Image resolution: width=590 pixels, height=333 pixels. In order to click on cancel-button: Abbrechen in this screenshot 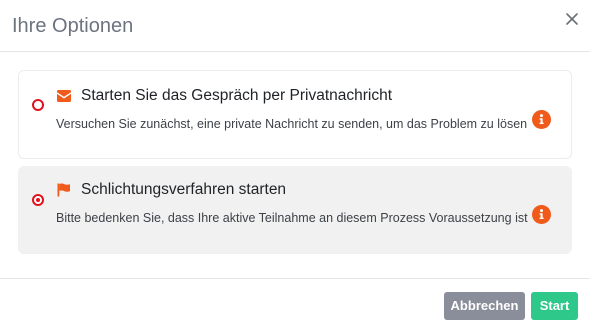, I will do `click(484, 306)`.